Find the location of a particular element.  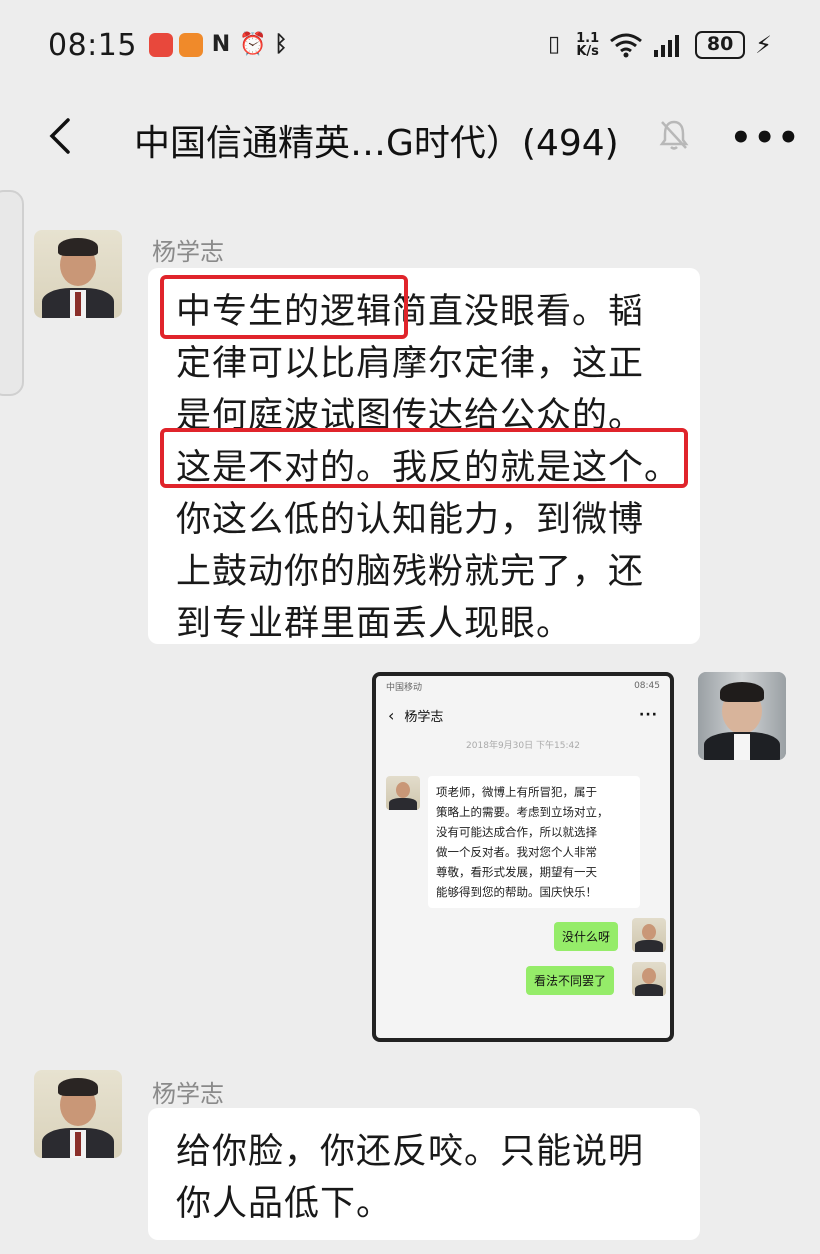

screenshot-status-bar: 中国移动 08:45 is located at coordinates (523, 687).